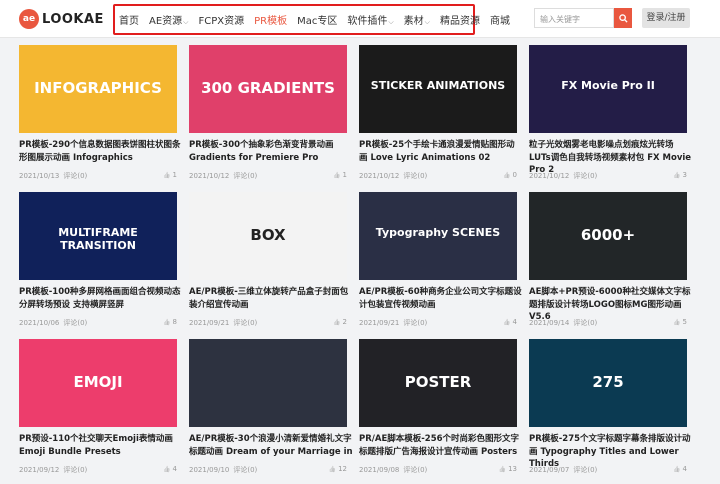  I want to click on card-likes: 2, so click(340, 323).